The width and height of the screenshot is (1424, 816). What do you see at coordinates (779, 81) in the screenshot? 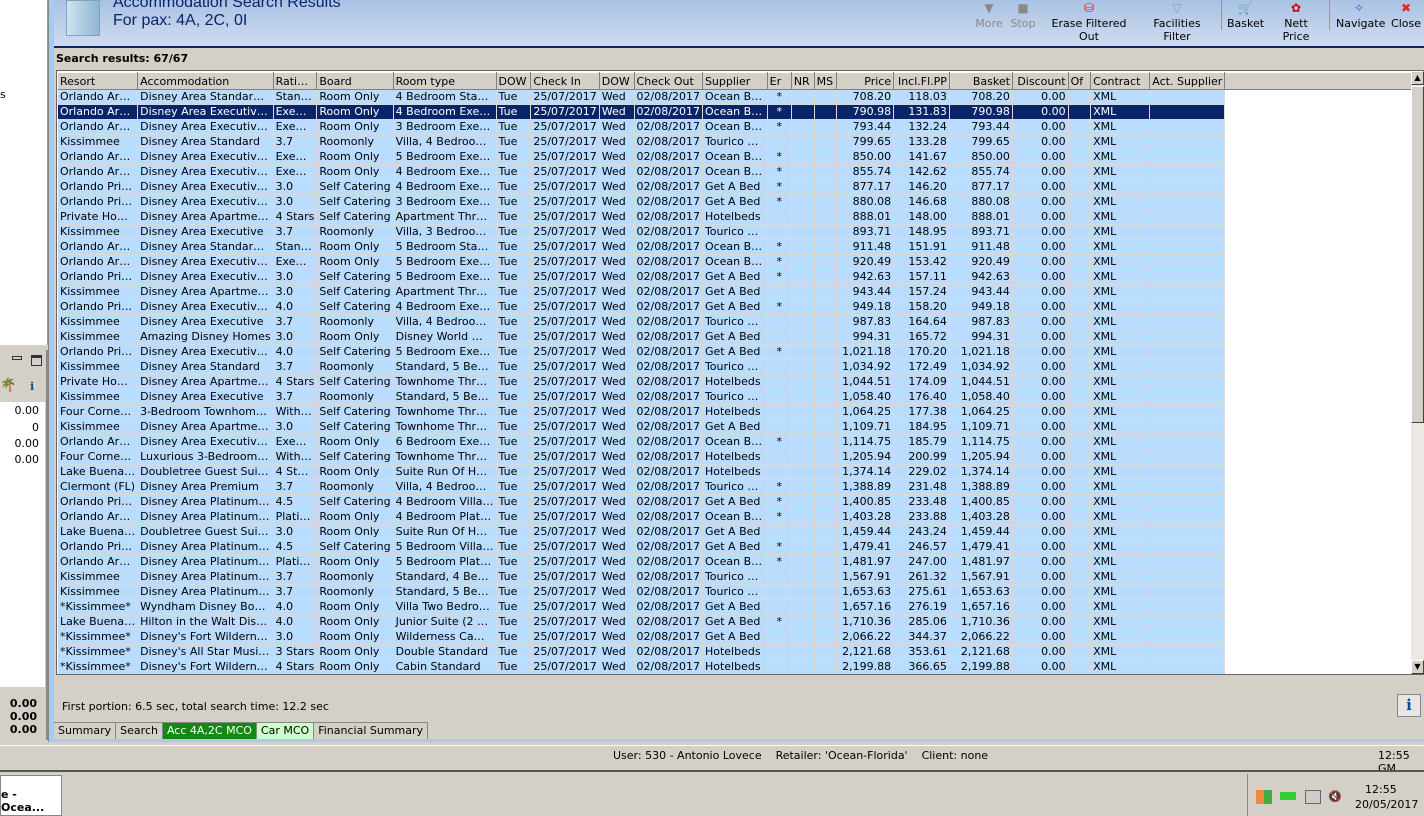
I see `column-header: Er` at bounding box center [779, 81].